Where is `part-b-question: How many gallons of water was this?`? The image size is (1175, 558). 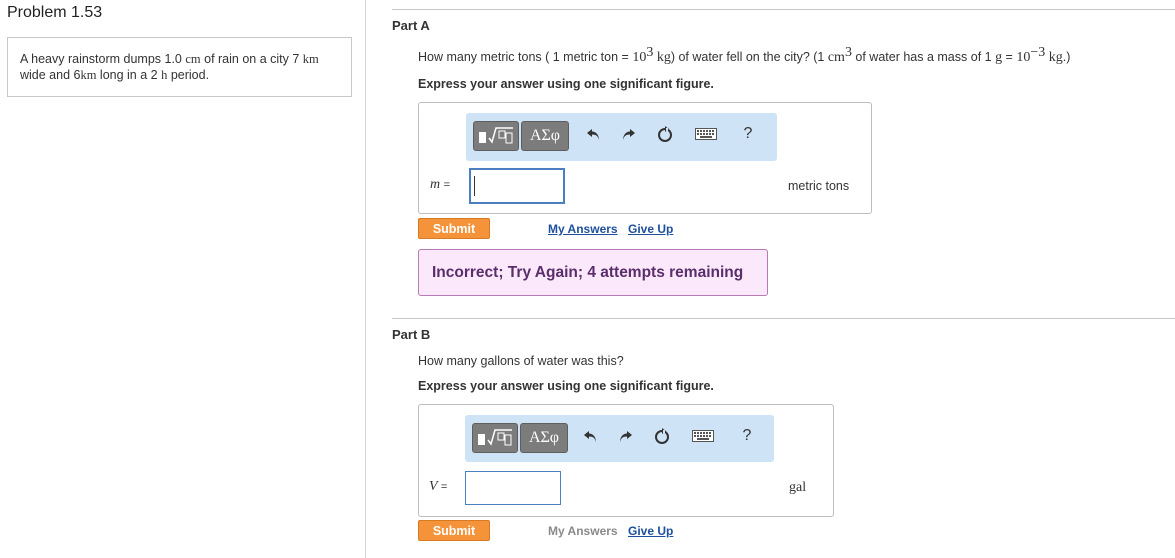
part-b-question: How many gallons of water was this? is located at coordinates (521, 361).